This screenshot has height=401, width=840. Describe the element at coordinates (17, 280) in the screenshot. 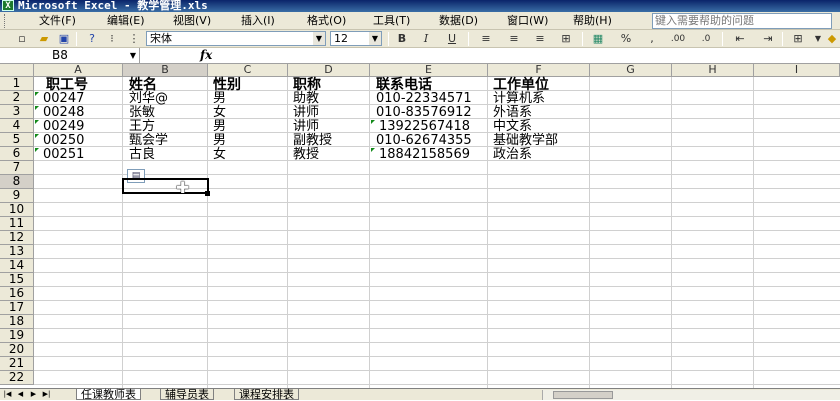

I see `row-header-15: 15` at that location.